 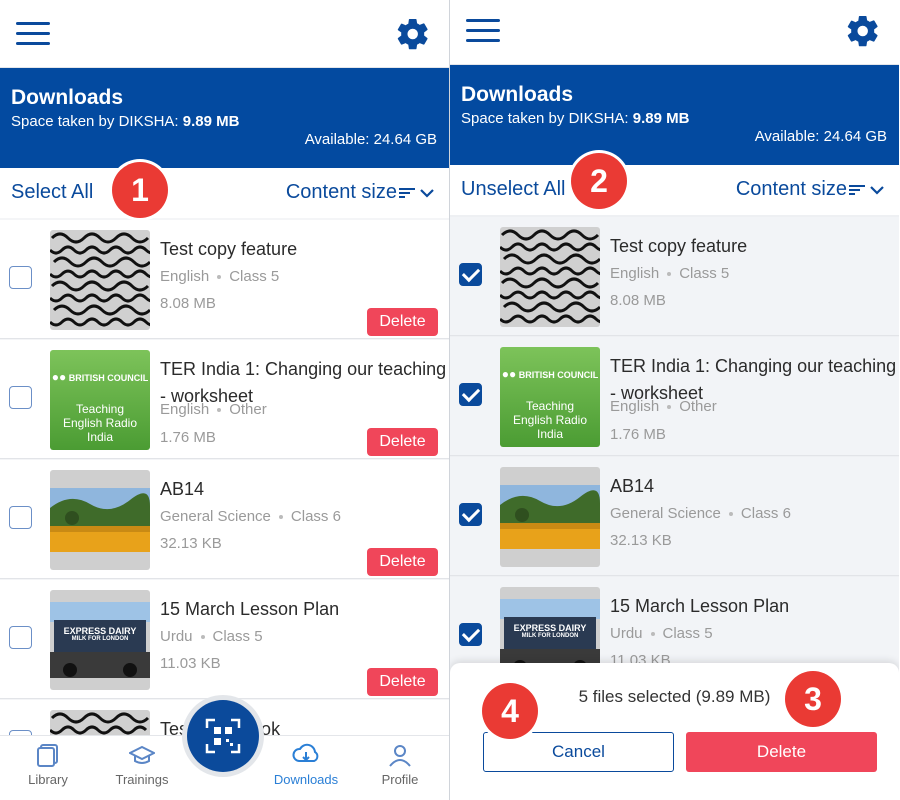 I want to click on cloud-download-icon, so click(x=305, y=752).